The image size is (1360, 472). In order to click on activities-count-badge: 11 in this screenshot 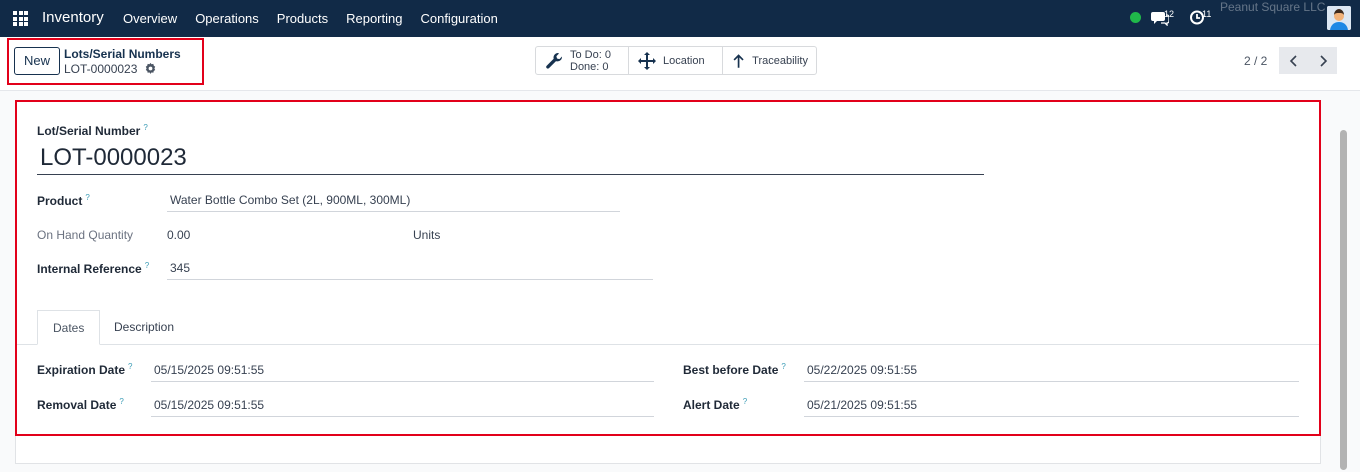, I will do `click(1207, 14)`.